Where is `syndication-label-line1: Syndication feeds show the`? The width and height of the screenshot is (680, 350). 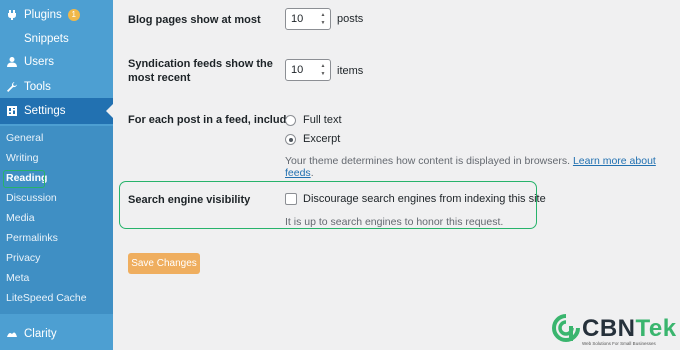 syndication-label-line1: Syndication feeds show the is located at coordinates (200, 64).